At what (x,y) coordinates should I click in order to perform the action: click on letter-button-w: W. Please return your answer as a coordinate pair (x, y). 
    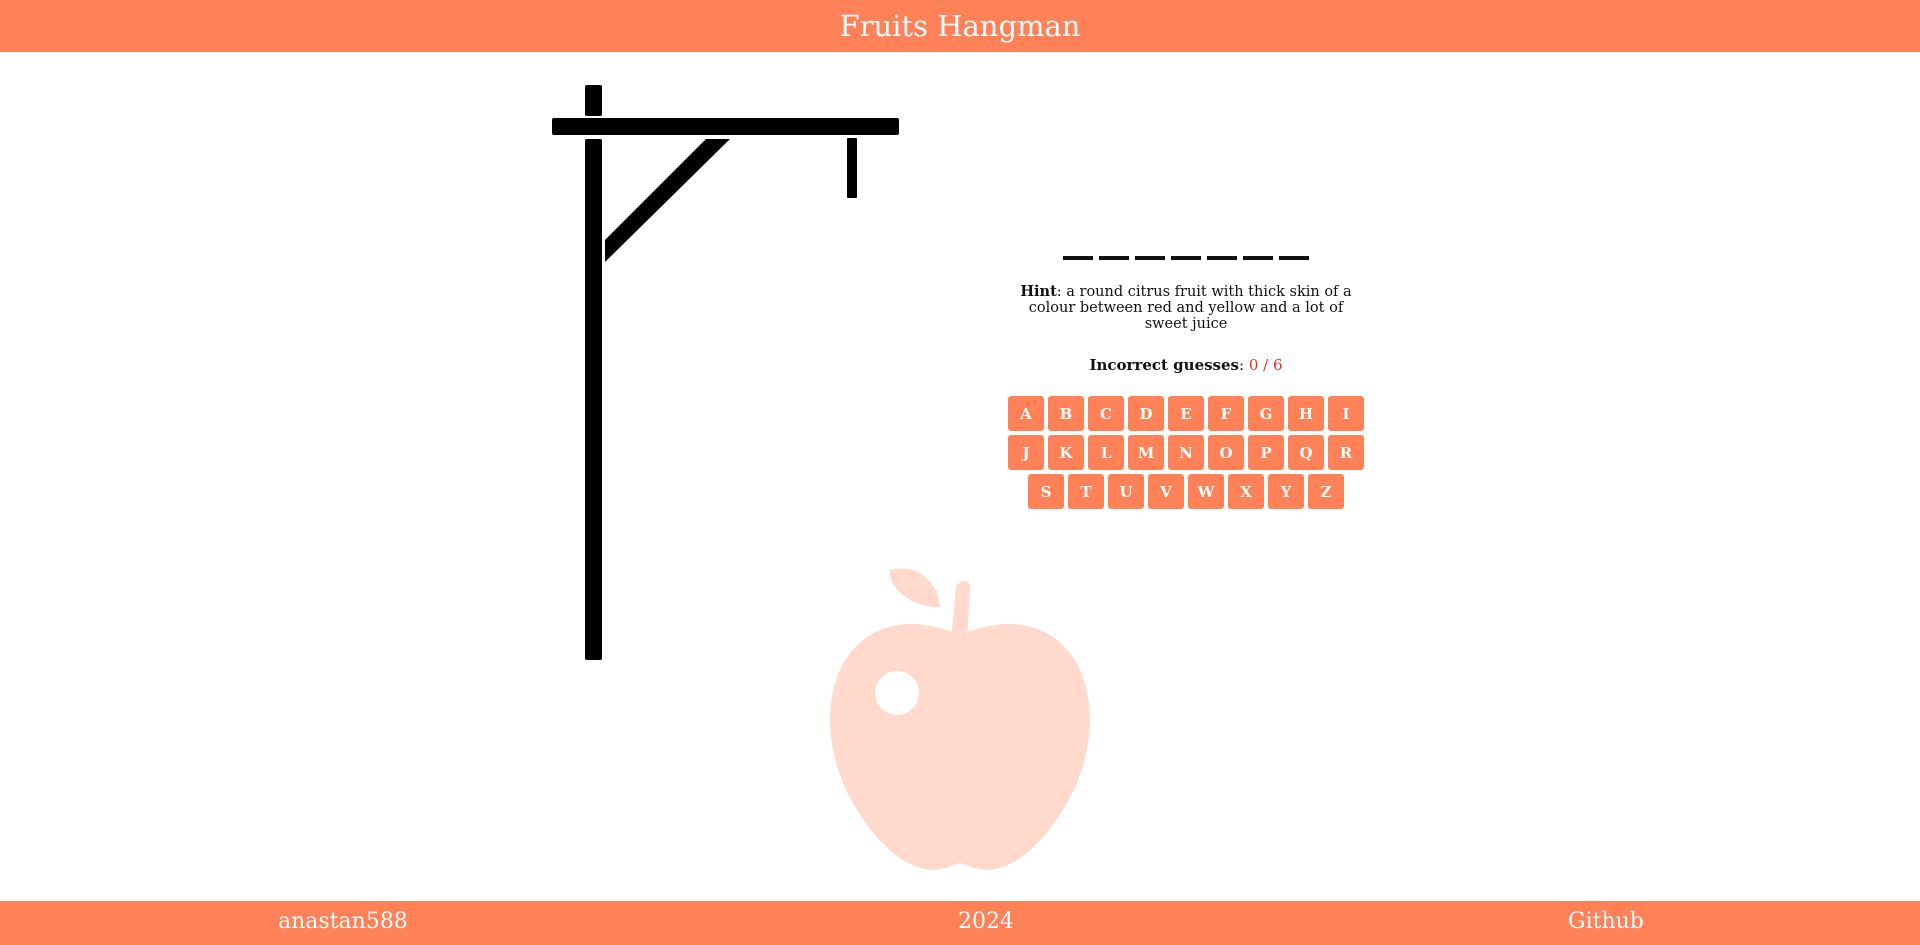
    Looking at the image, I should click on (1206, 491).